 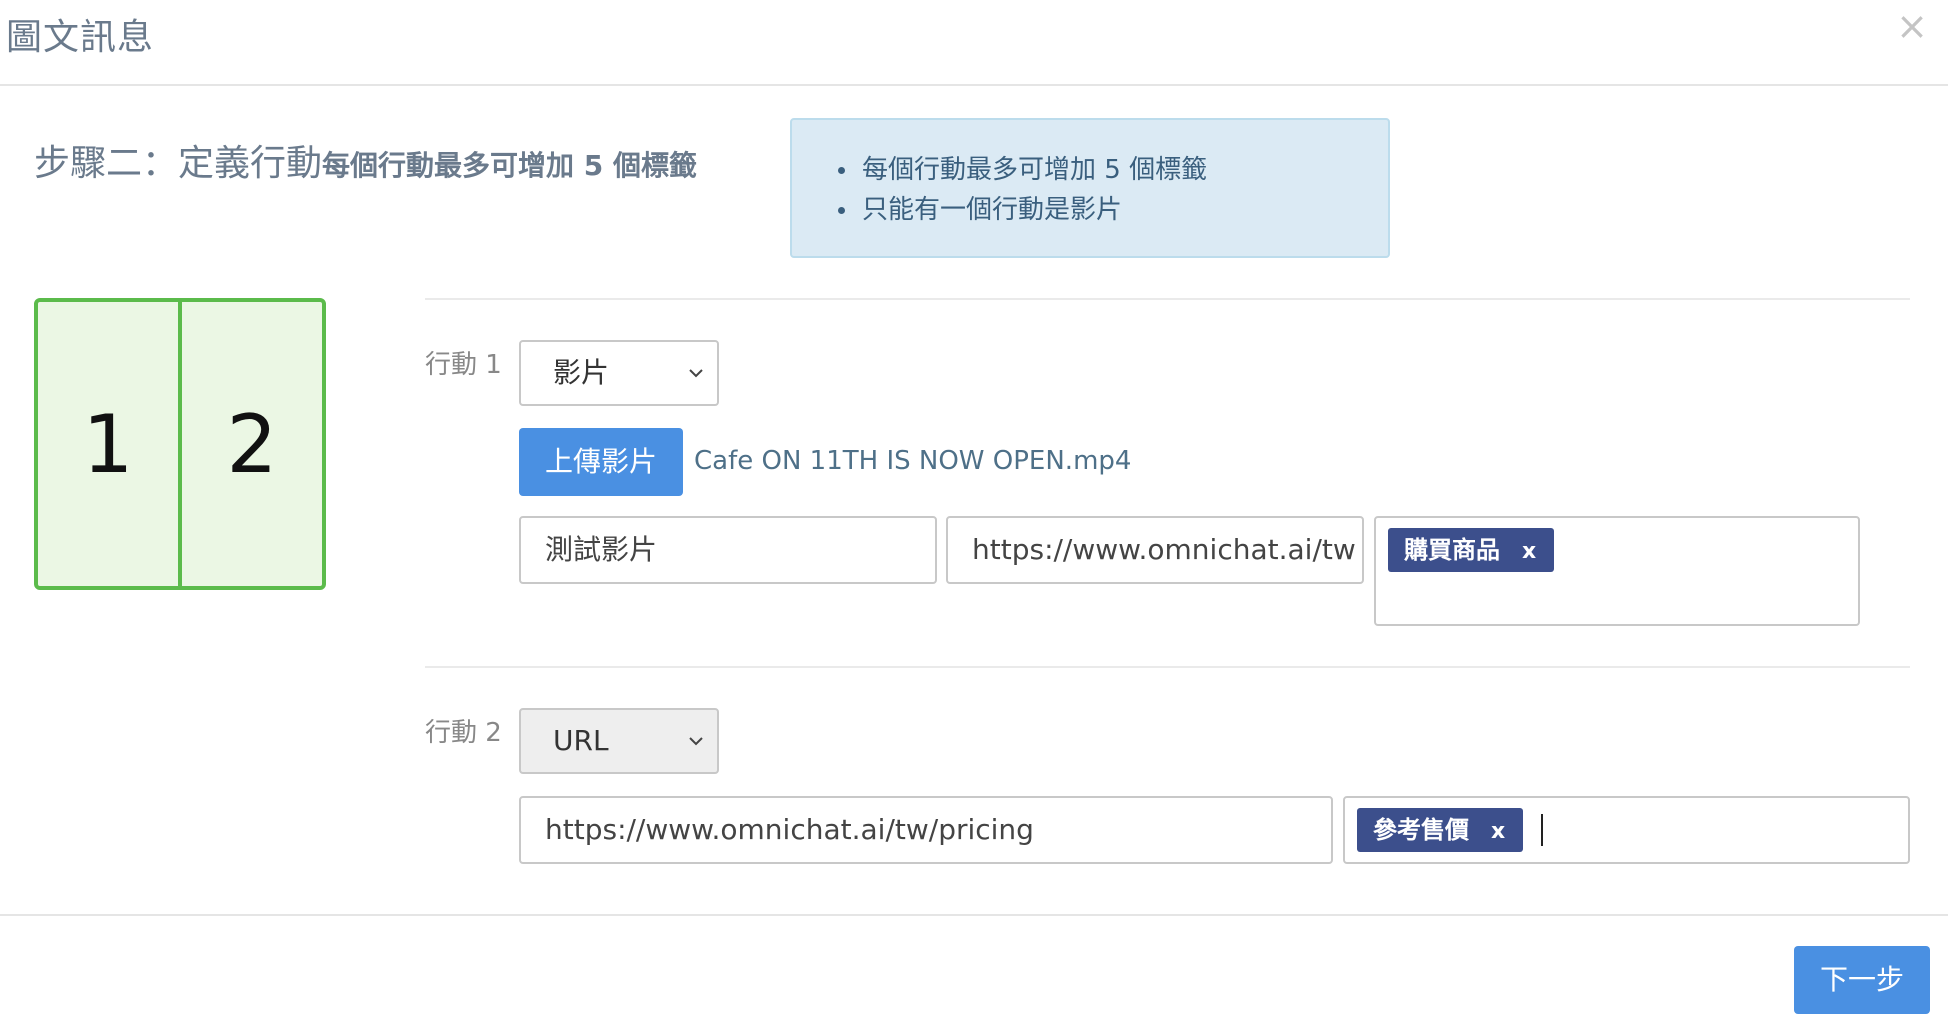 I want to click on action-2-url-input: https://www.omnichat.ai/tw/pricing, so click(x=926, y=830).